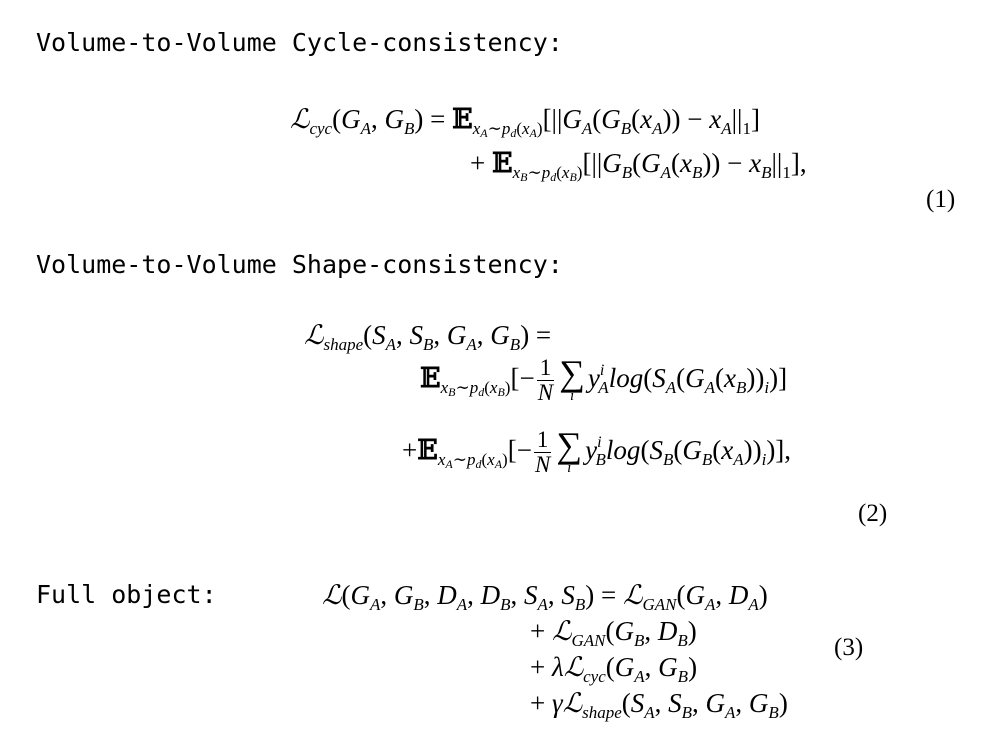  I want to click on equation-2-line-2: 𝔼xB∼pd(xB)[− 1 N ∑ i yiAlog(SA(GA(xB))i)], so click(604, 379).